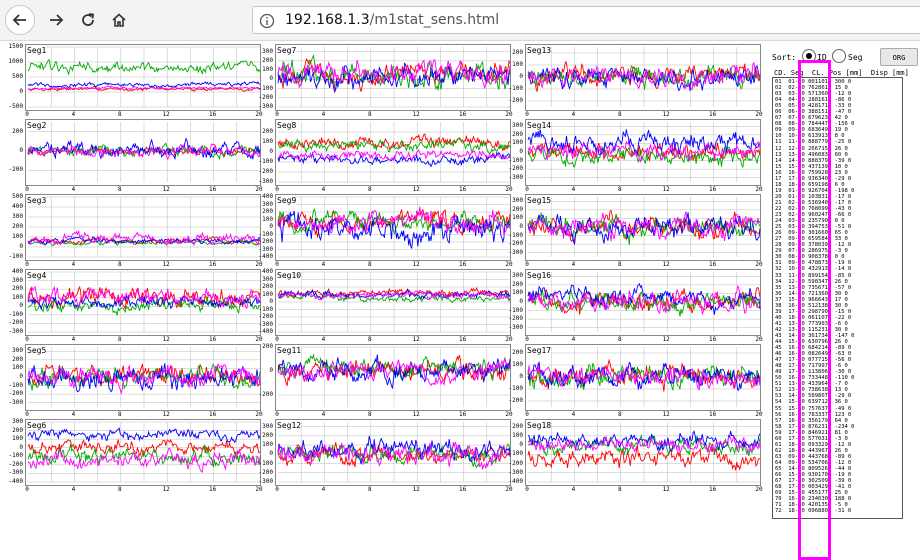 This screenshot has height=560, width=920. What do you see at coordinates (814, 282) in the screenshot?
I see `table-row: 34 12- 0 590347 26 0` at bounding box center [814, 282].